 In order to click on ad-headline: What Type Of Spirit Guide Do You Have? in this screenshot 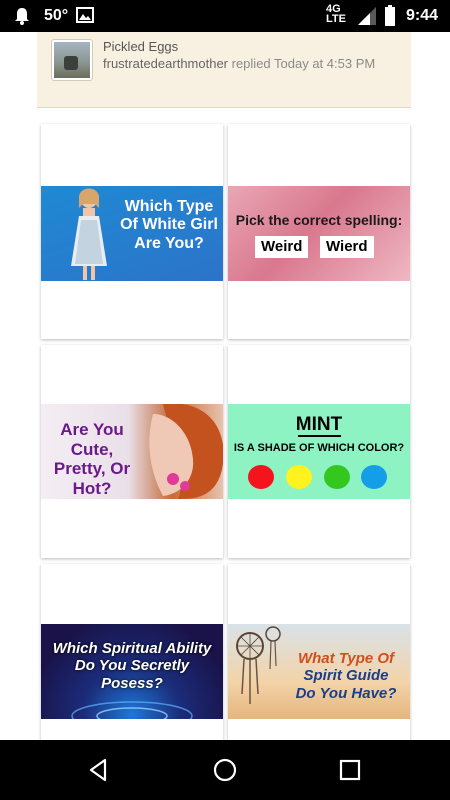, I will do `click(346, 676)`.